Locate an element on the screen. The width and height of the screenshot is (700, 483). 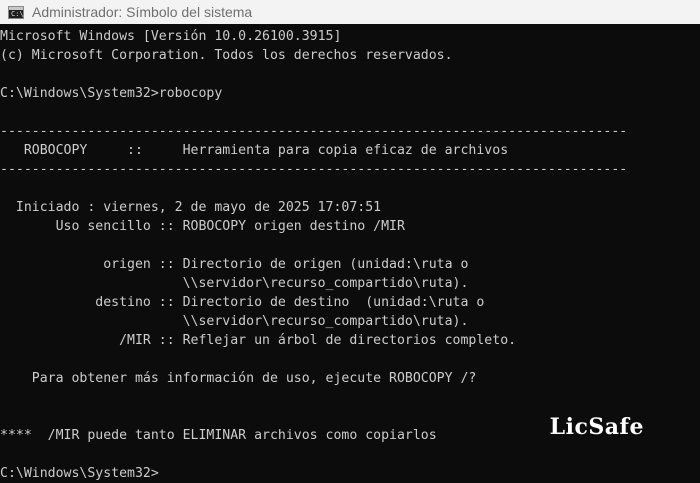
command-prompt-icon: C:\ is located at coordinates (16, 12).